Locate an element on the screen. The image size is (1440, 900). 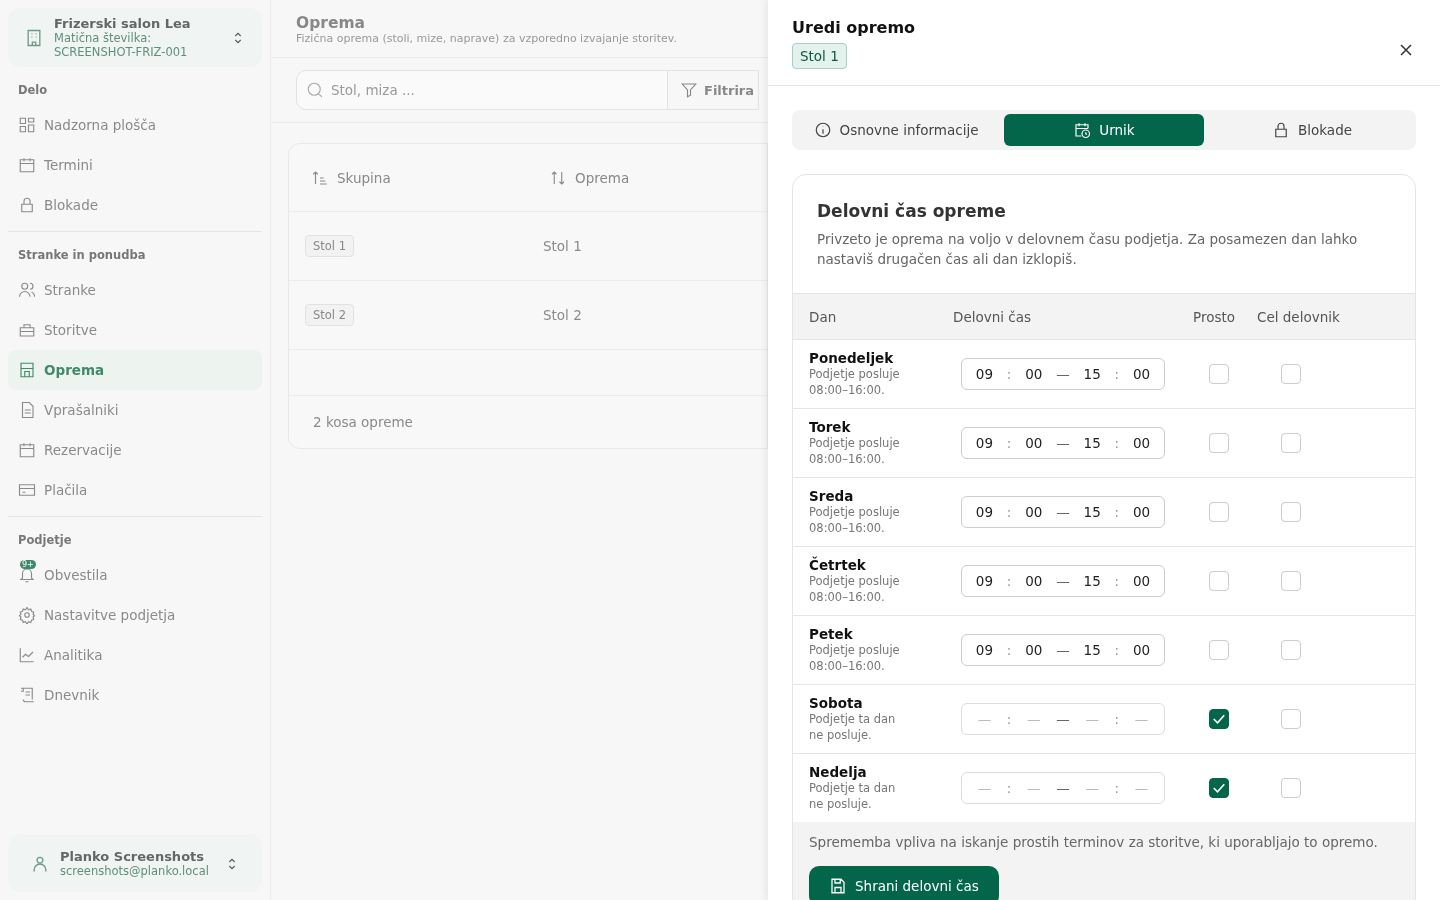
user-switcher: Planko Screenshots screenshots@planko.local is located at coordinates (135, 863).